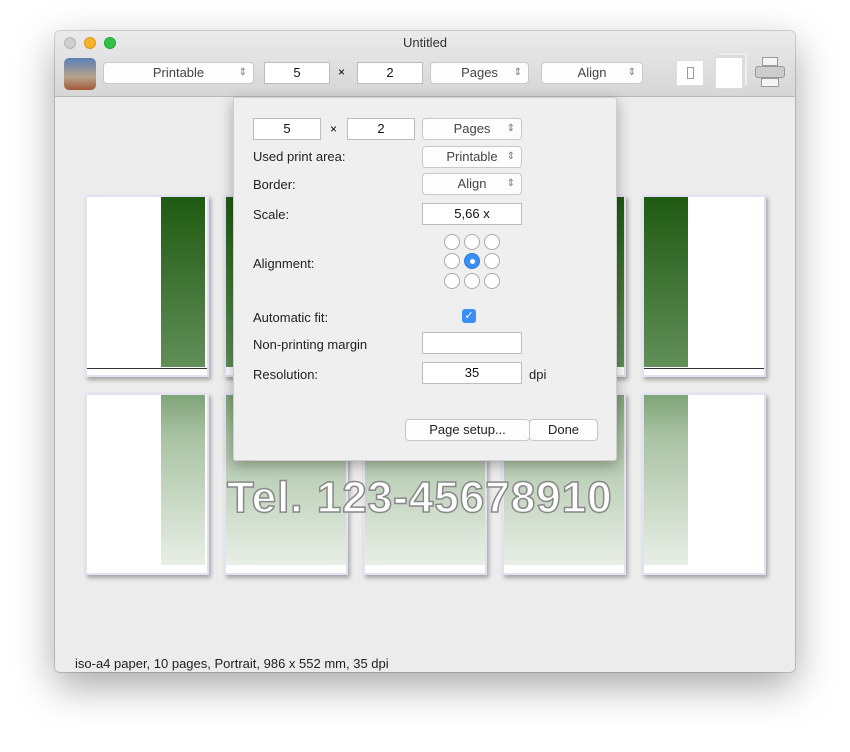  What do you see at coordinates (425, 64) in the screenshot?
I see `toolbar: Untitled Printable ⇕ 5 × 2 Pages ⇕ Align ⇕` at bounding box center [425, 64].